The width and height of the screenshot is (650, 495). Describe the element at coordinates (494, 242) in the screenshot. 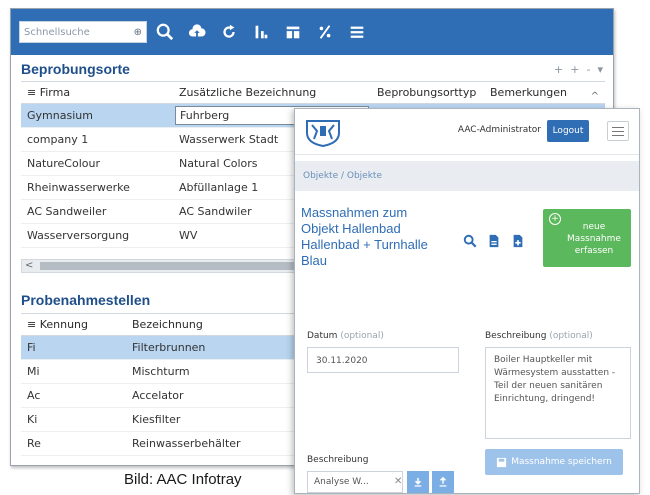

I see `file-pdf-icon` at that location.